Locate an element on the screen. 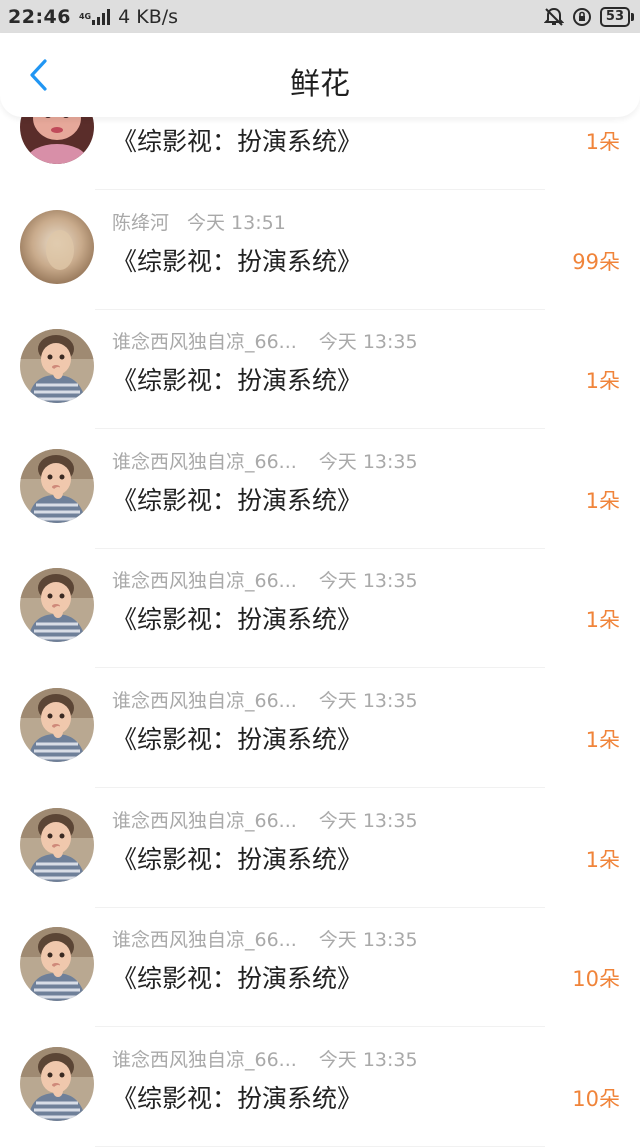  flower-amount: 99朵 is located at coordinates (596, 261).